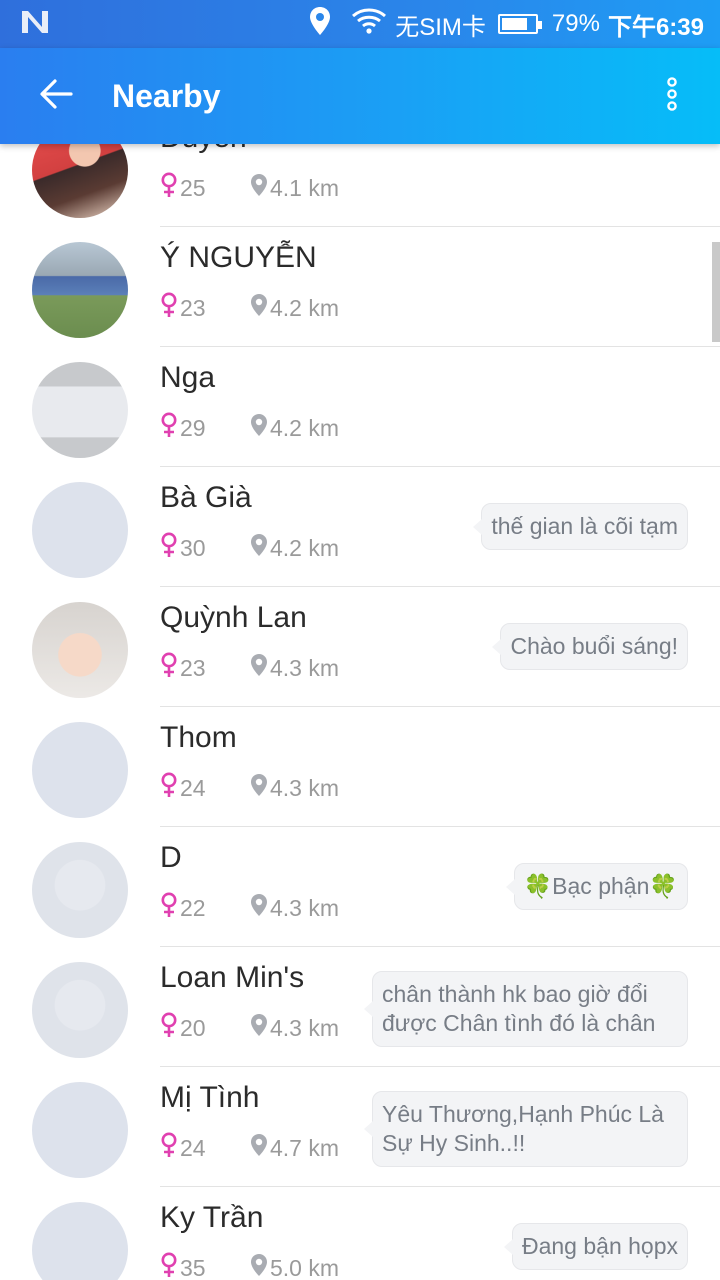 This screenshot has width=720, height=1280. Describe the element at coordinates (203, 149) in the screenshot. I see `user-name: Duyên` at that location.